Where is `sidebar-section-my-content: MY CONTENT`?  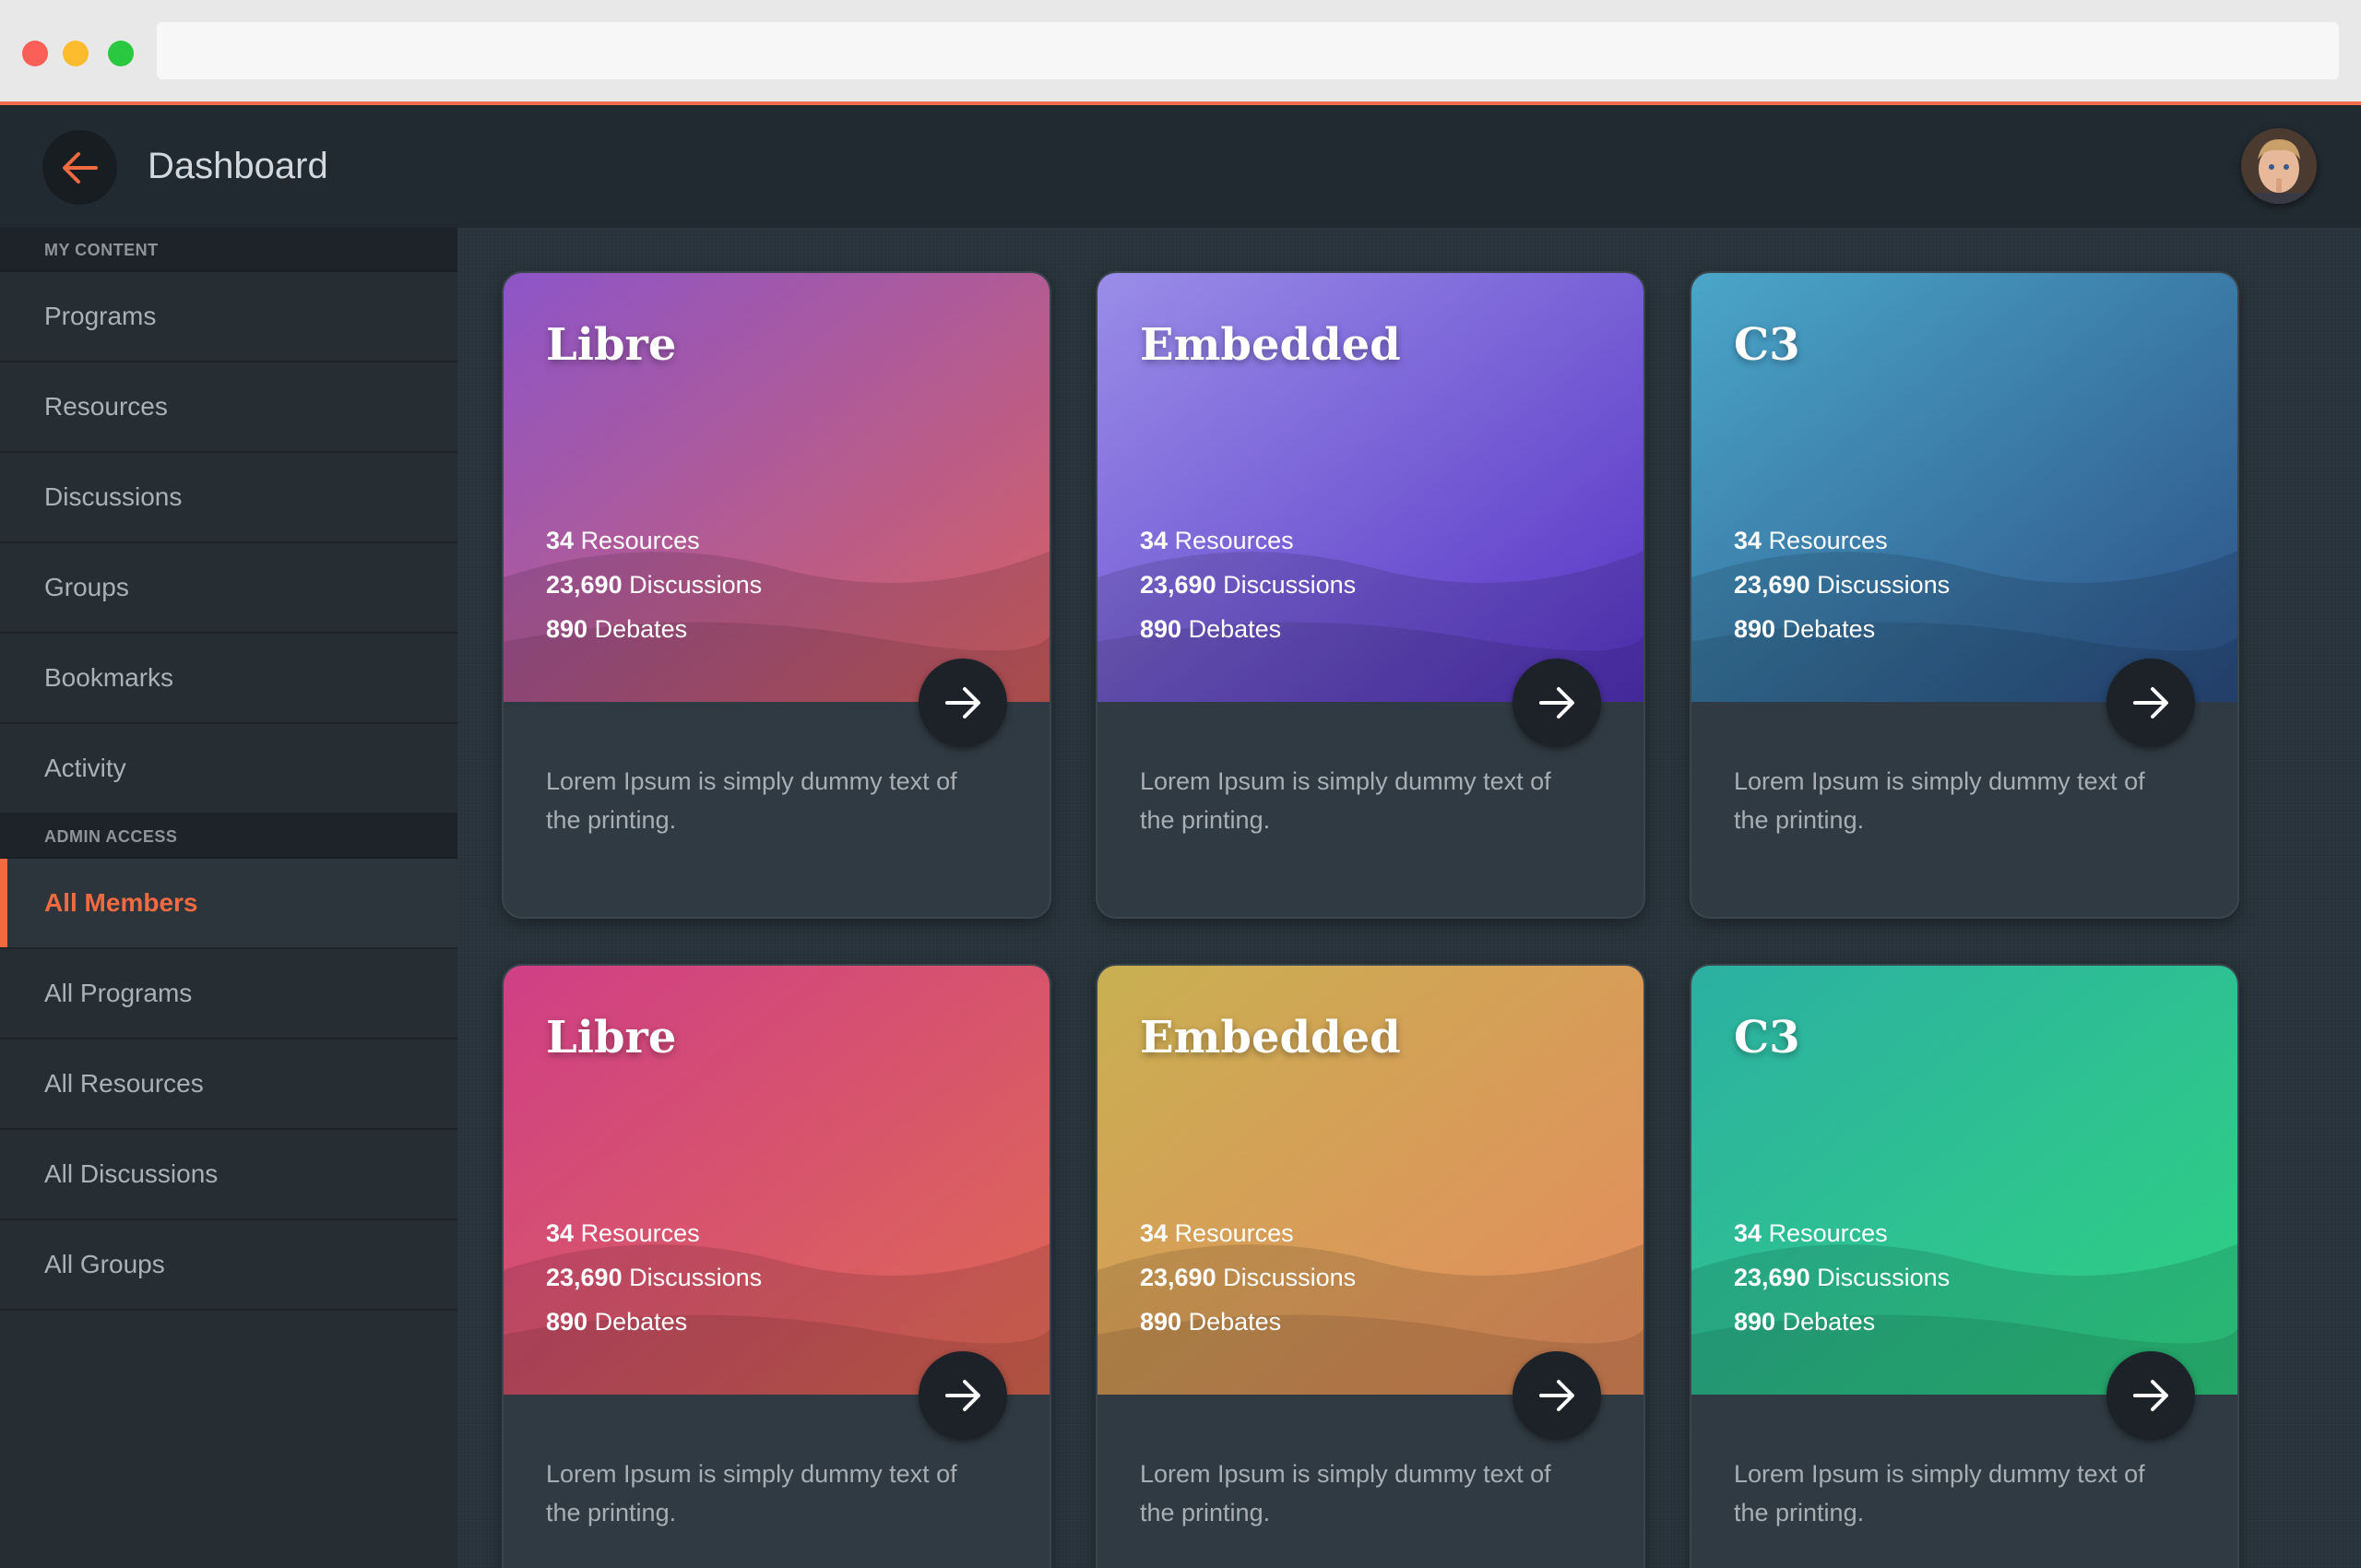
sidebar-section-my-content: MY CONTENT is located at coordinates (228, 250).